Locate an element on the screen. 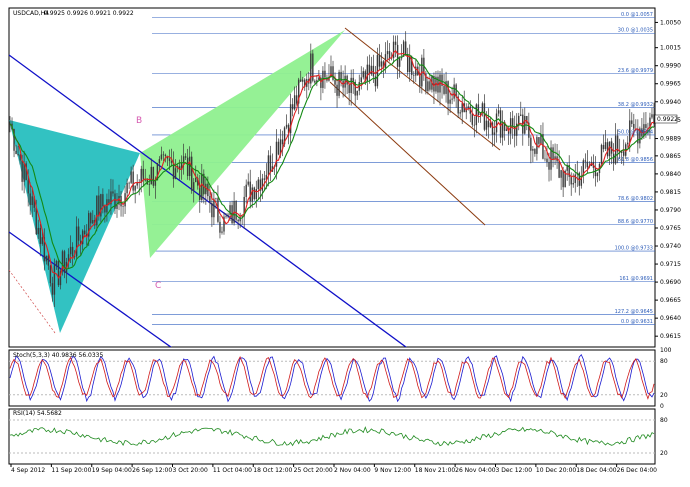 The width and height of the screenshot is (690, 487). date-label: 11 Oct 04:00 is located at coordinates (232, 470).